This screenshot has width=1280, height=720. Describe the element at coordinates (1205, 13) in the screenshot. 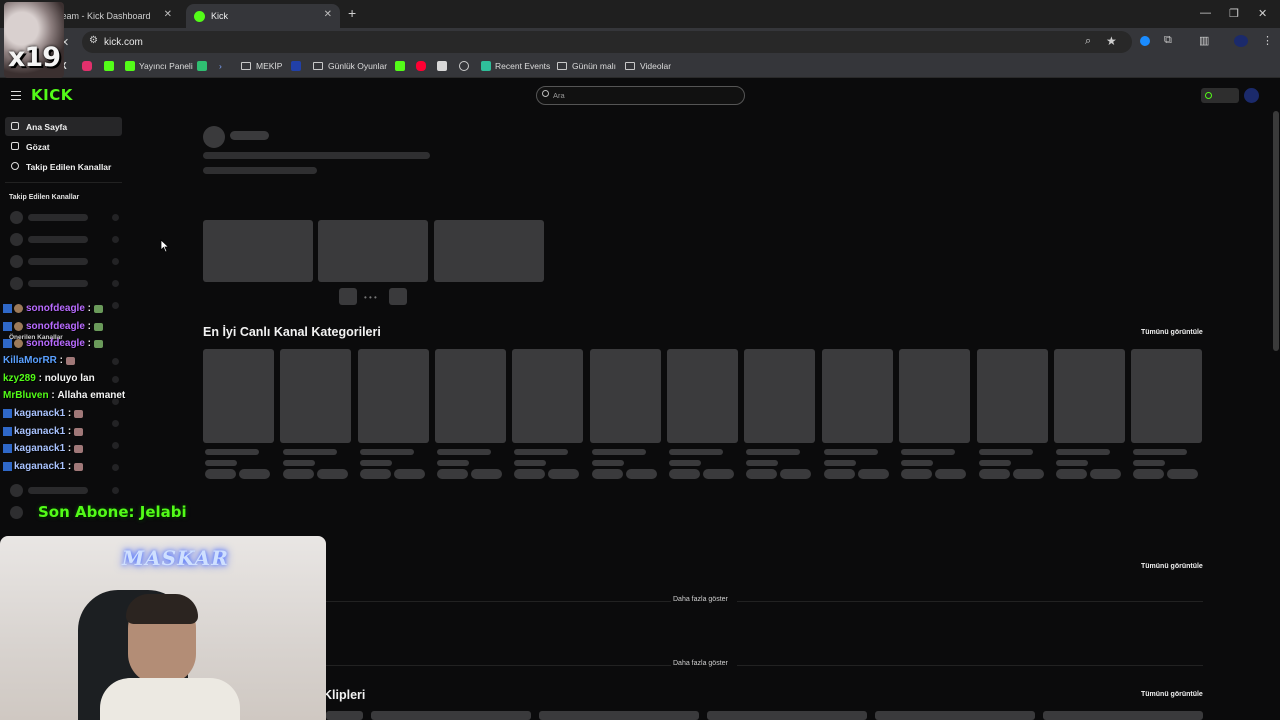

I see `minimize-icon: —` at that location.